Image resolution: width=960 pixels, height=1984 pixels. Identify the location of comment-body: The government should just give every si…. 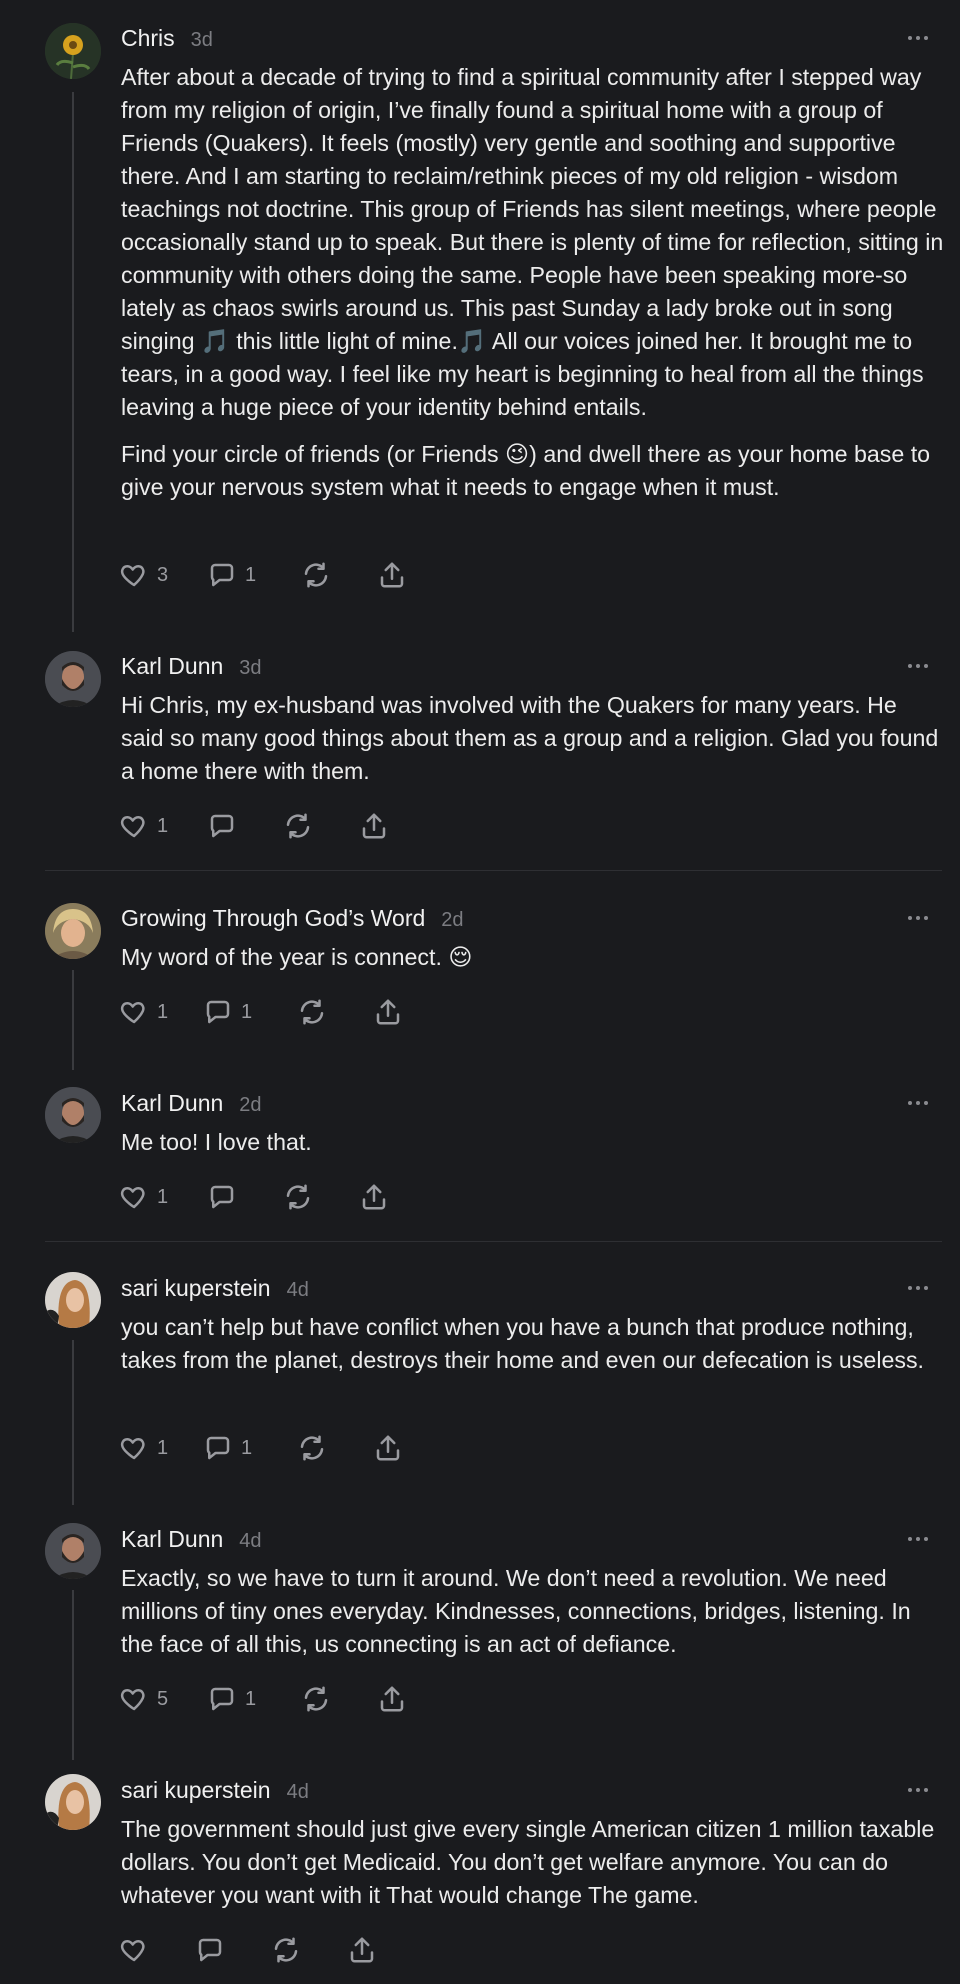
(533, 1869).